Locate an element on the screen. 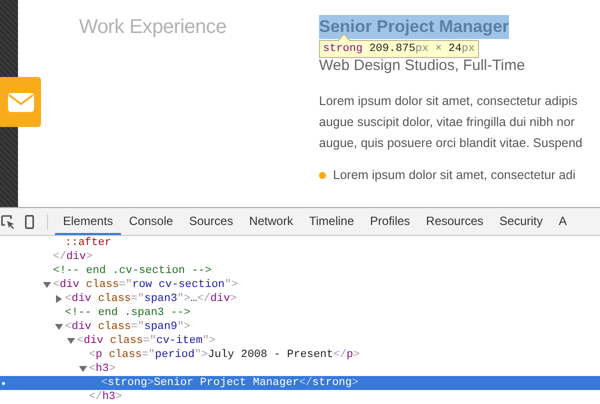 The height and width of the screenshot is (404, 600). code-line: <!-- end .cv-section --> is located at coordinates (132, 271).